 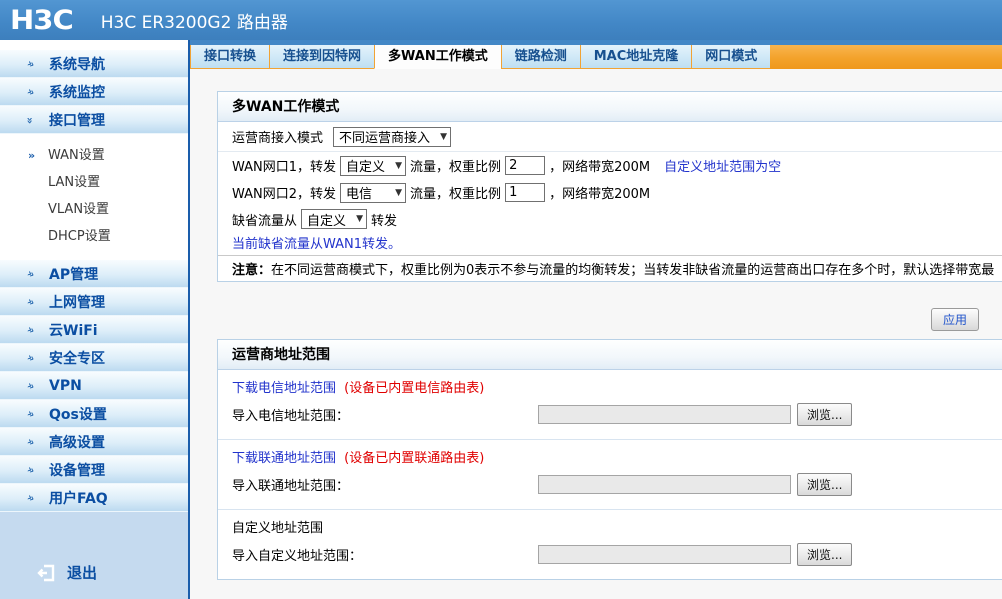 I want to click on sidebar-item-system-monitor: » 系统监控, so click(x=94, y=92).